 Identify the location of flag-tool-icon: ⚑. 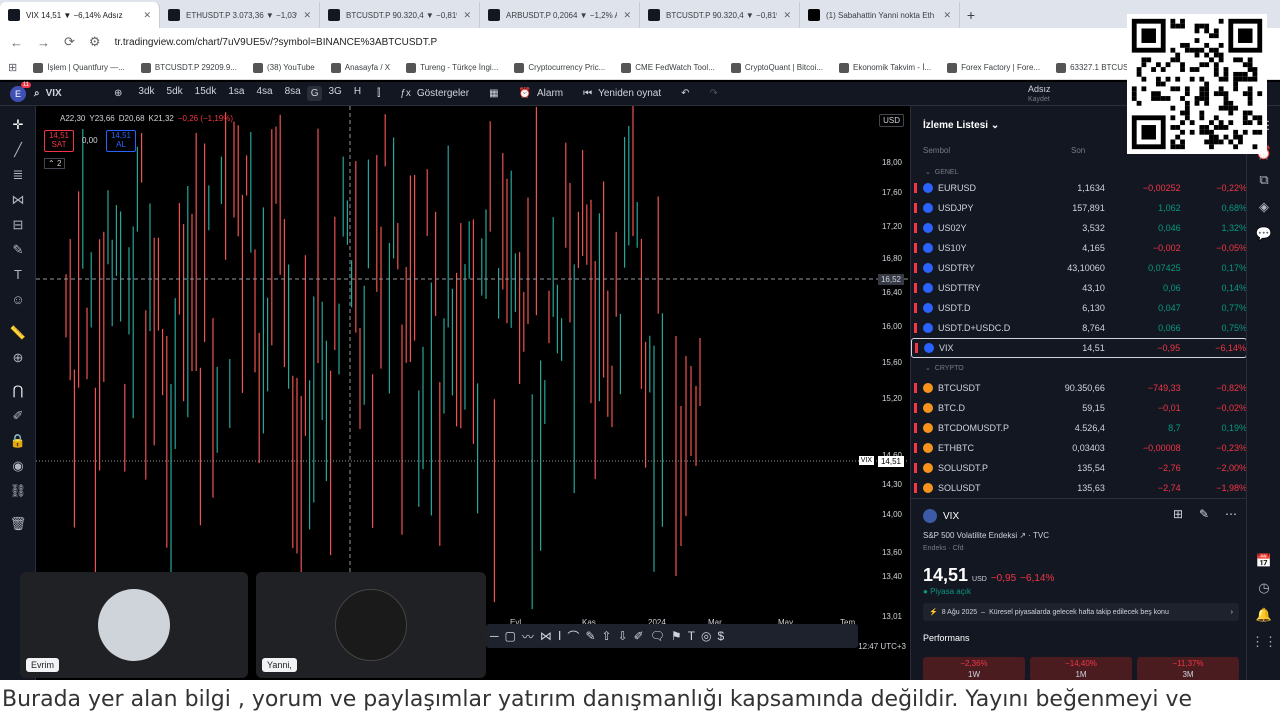
(676, 636).